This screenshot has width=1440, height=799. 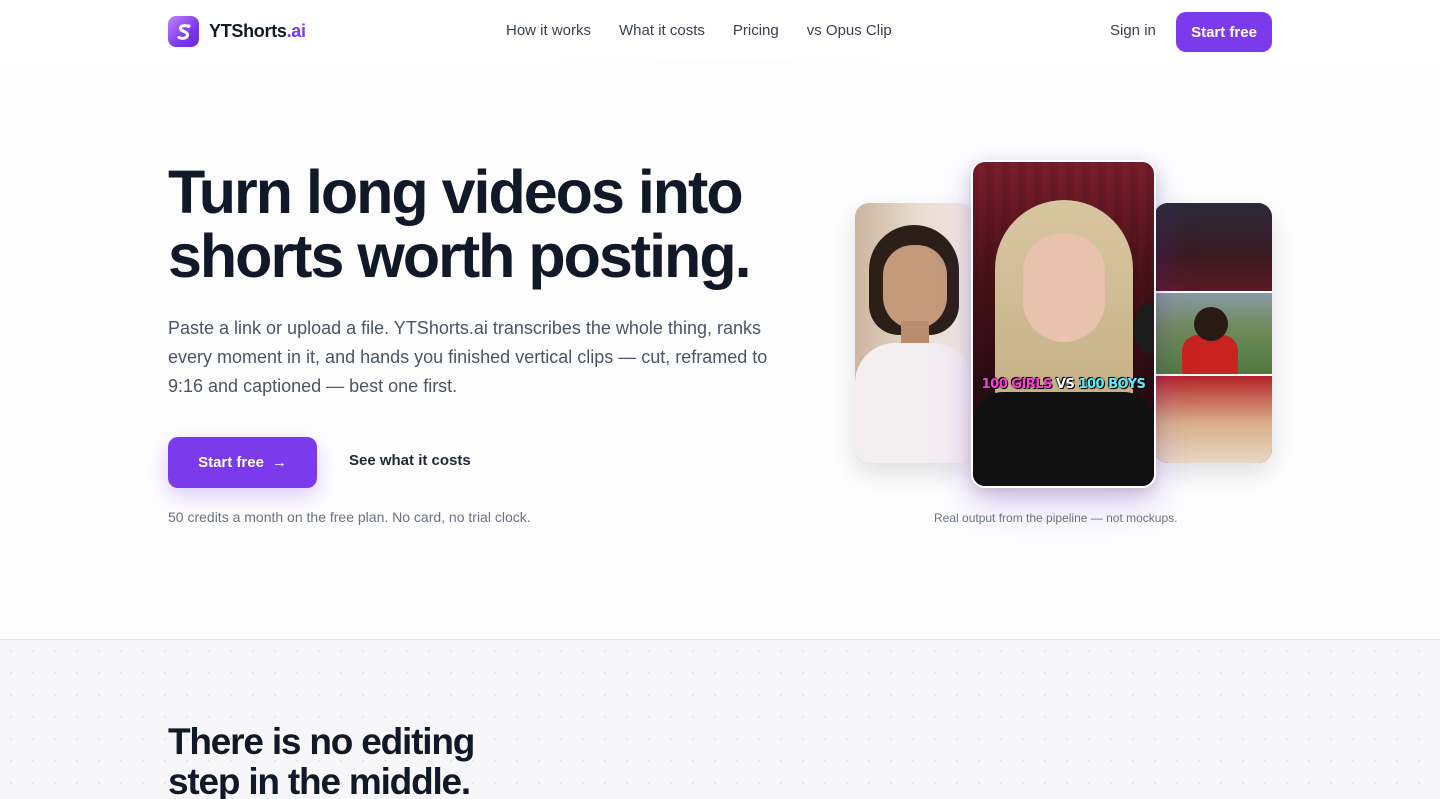 What do you see at coordinates (1213, 333) in the screenshot?
I see `clip-preview-right` at bounding box center [1213, 333].